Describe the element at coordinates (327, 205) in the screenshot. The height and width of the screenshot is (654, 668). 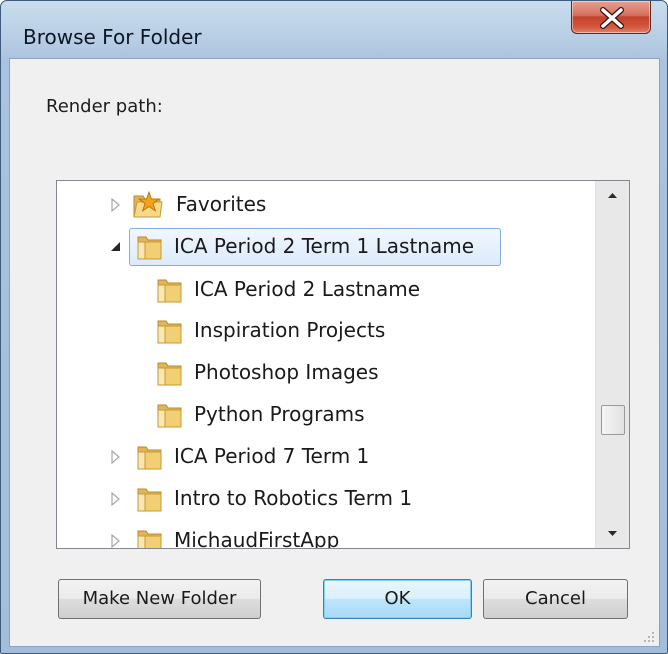
I see `tree-item-favorites: Favorites` at that location.